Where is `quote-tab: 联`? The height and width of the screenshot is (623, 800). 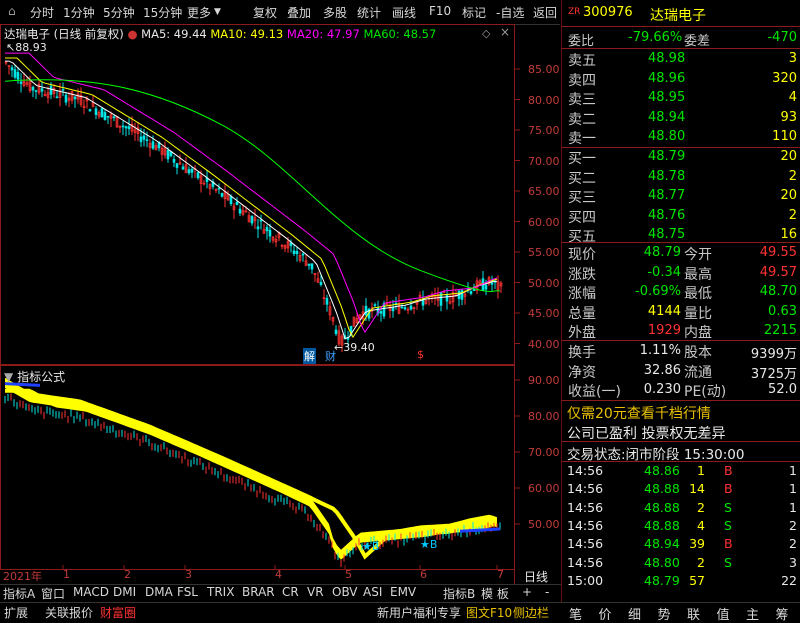
quote-tab: 联 is located at coordinates (693, 613).